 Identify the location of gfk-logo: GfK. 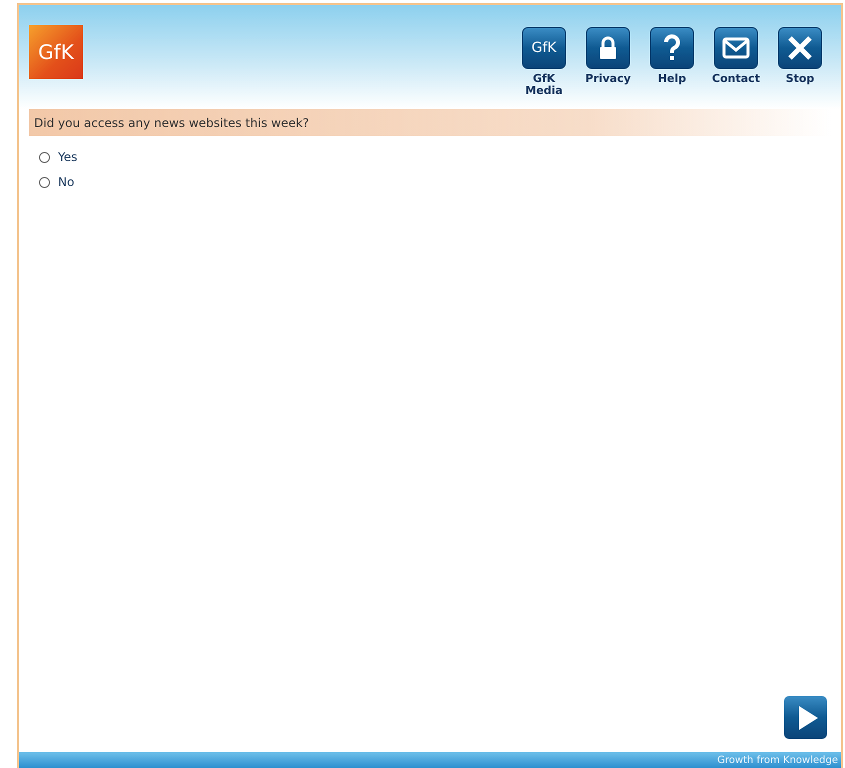
(56, 52).